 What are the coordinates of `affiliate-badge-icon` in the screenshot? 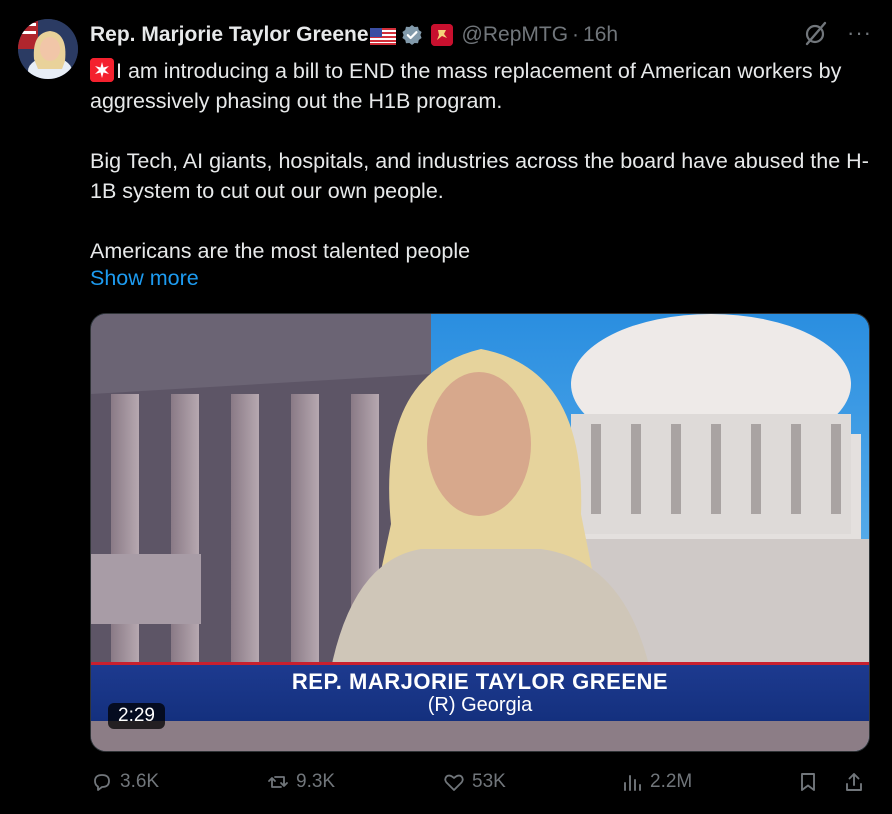 It's located at (441, 35).